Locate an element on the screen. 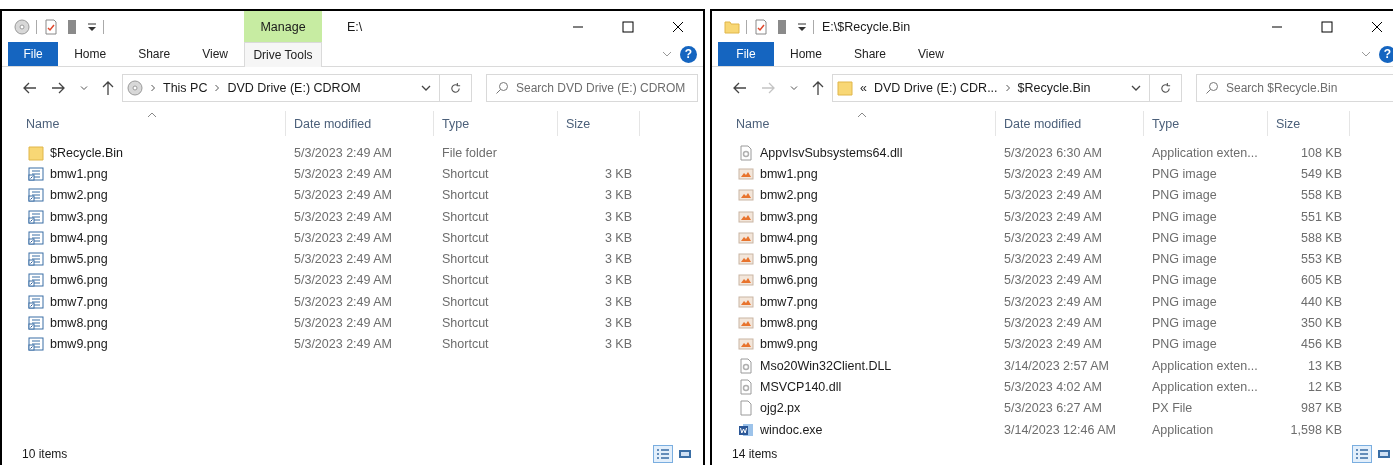  file-name: MSVCP140.dll is located at coordinates (801, 386).